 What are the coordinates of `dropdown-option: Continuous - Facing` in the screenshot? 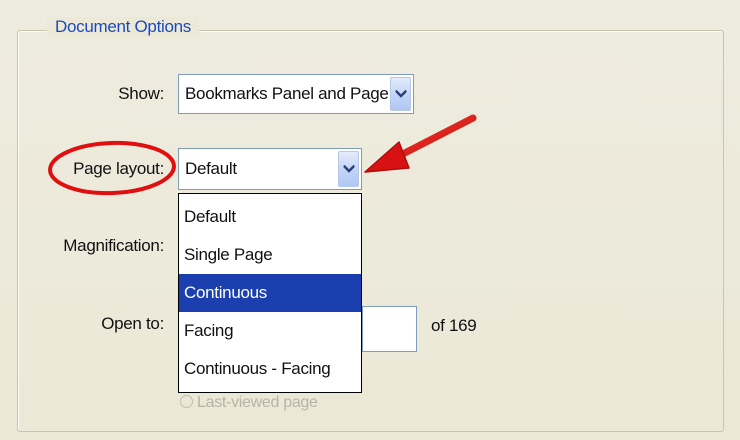 It's located at (270, 369).